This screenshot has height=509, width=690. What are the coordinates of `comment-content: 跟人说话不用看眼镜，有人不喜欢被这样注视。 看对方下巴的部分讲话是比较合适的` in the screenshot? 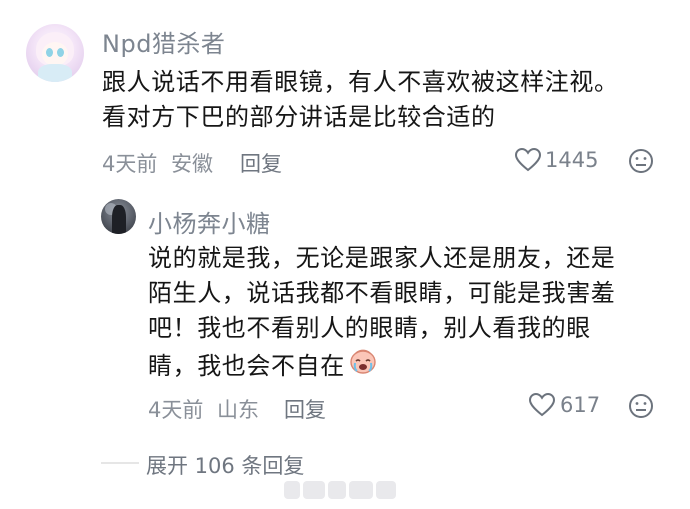 It's located at (360, 100).